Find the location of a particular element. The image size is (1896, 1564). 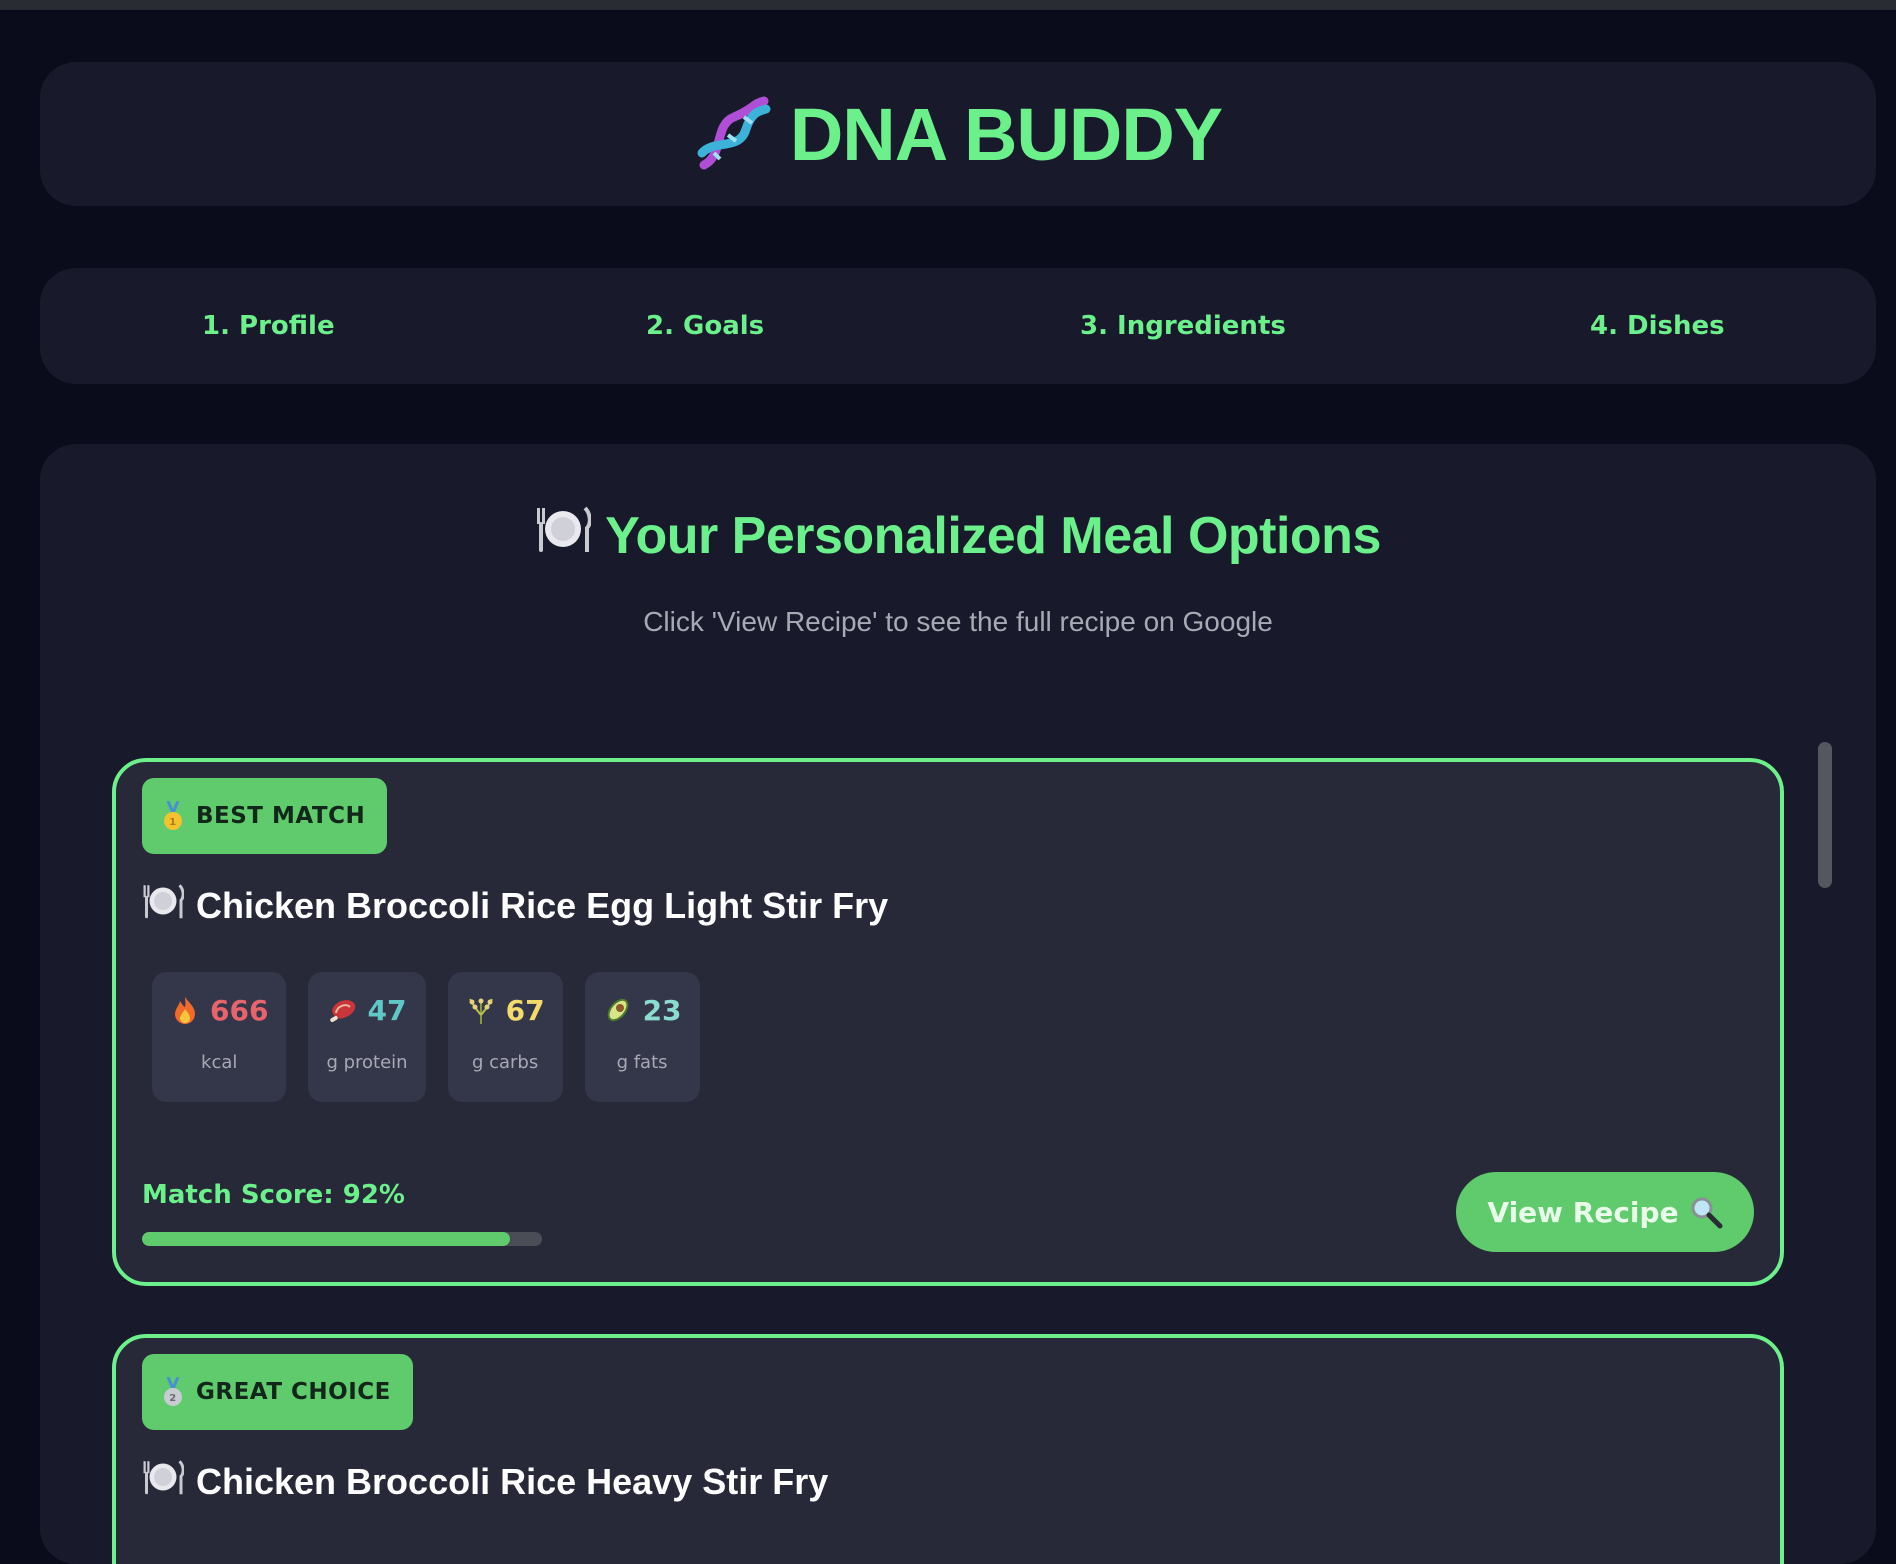

search-icon is located at coordinates (1706, 1212).